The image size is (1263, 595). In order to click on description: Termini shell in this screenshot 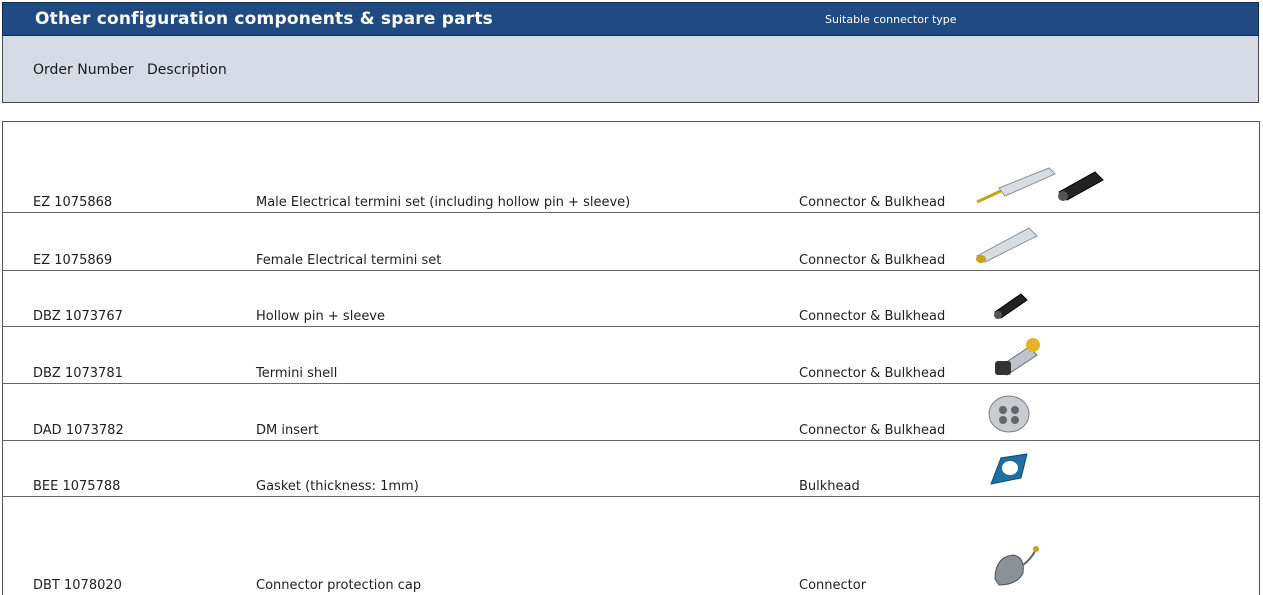, I will do `click(297, 373)`.